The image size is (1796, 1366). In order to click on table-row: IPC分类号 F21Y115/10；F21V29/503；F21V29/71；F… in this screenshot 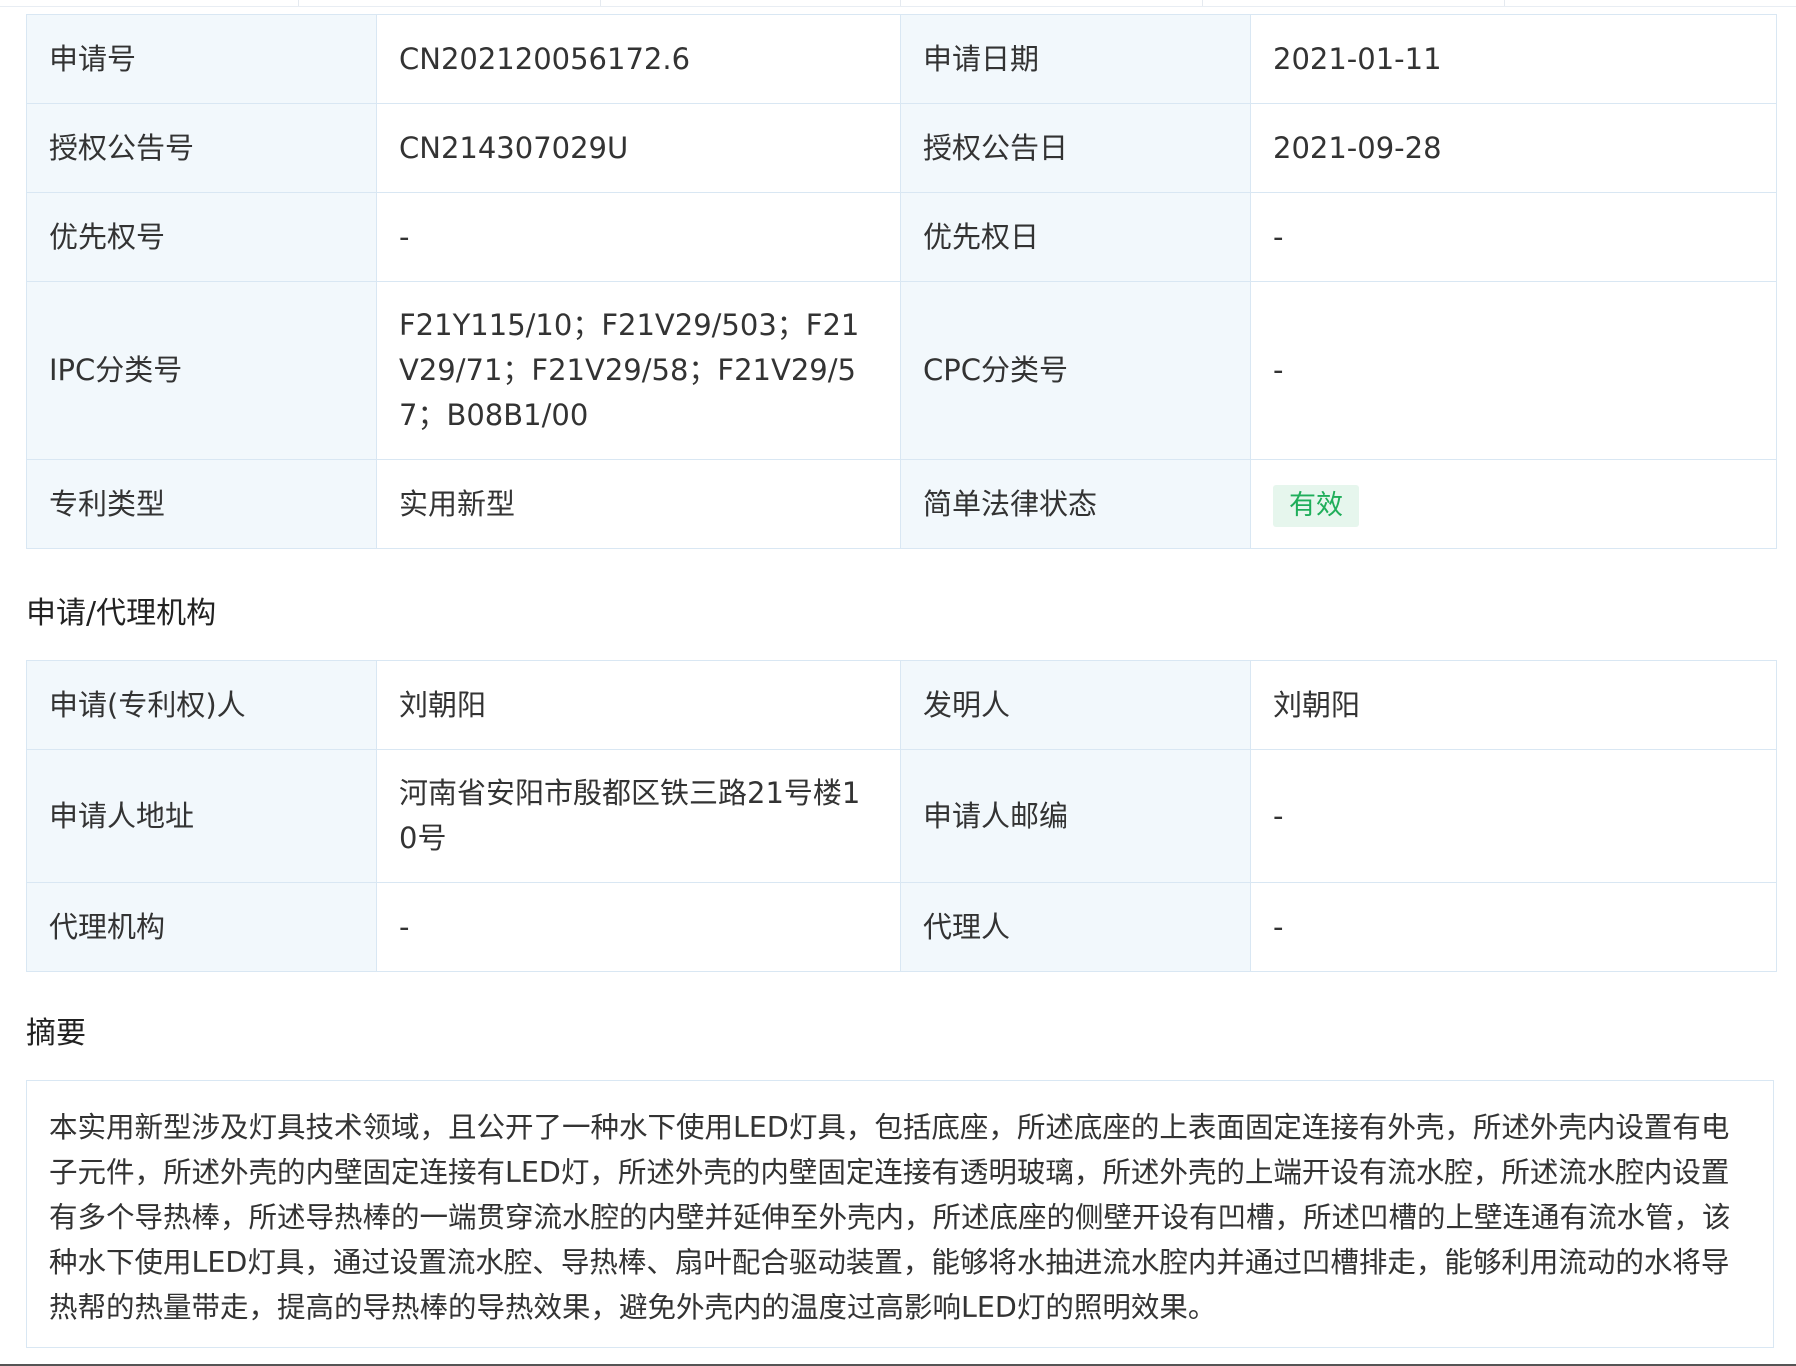, I will do `click(901, 370)`.